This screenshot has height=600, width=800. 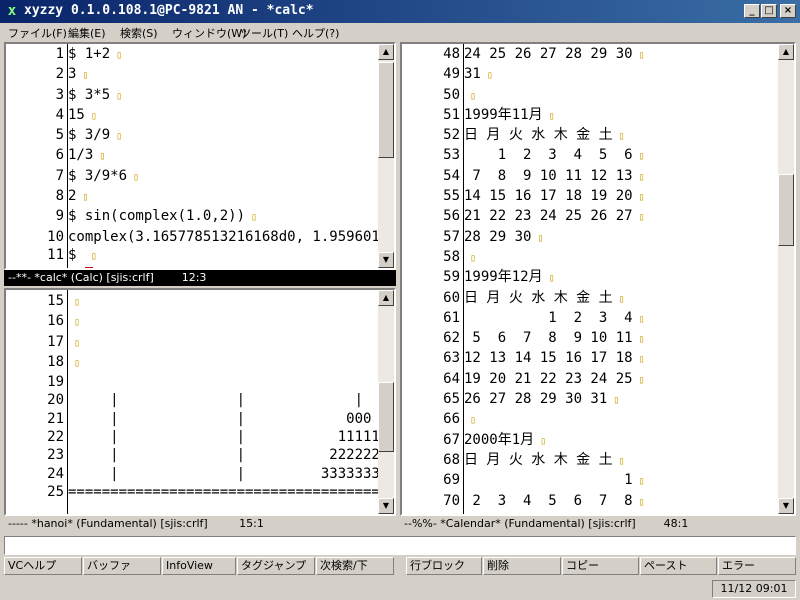 What do you see at coordinates (89, 54) in the screenshot?
I see `line-text: $ 1+2` at bounding box center [89, 54].